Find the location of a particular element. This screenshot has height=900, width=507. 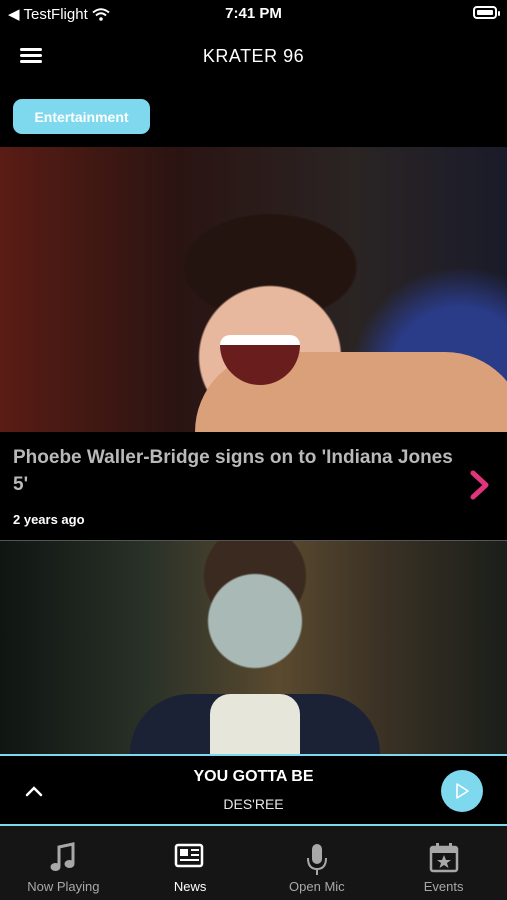

newspaper-icon is located at coordinates (189, 855).